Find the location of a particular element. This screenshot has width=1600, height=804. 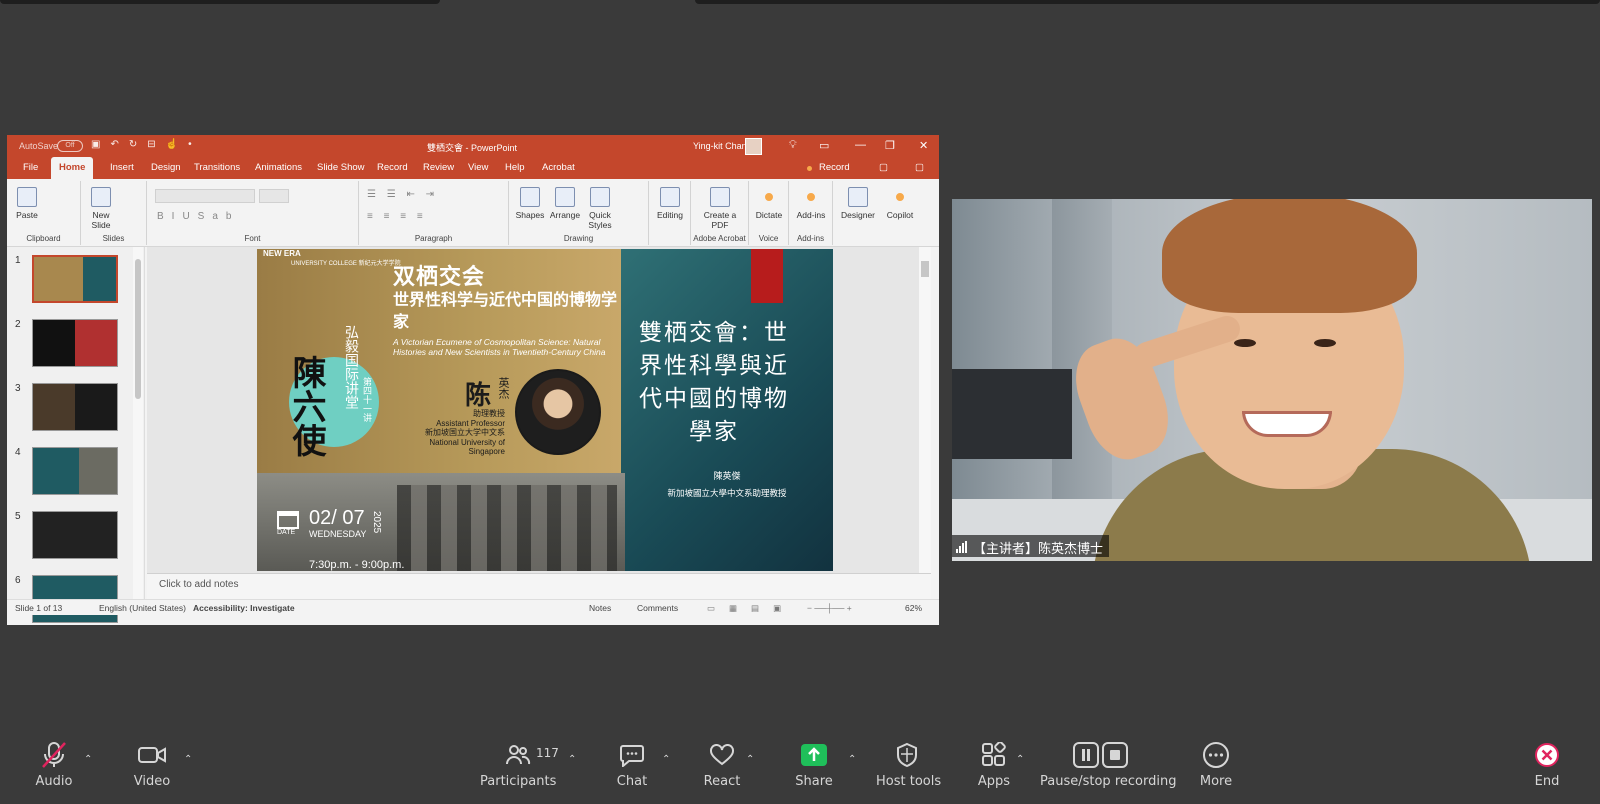

customize-icon: • is located at coordinates (190, 144).